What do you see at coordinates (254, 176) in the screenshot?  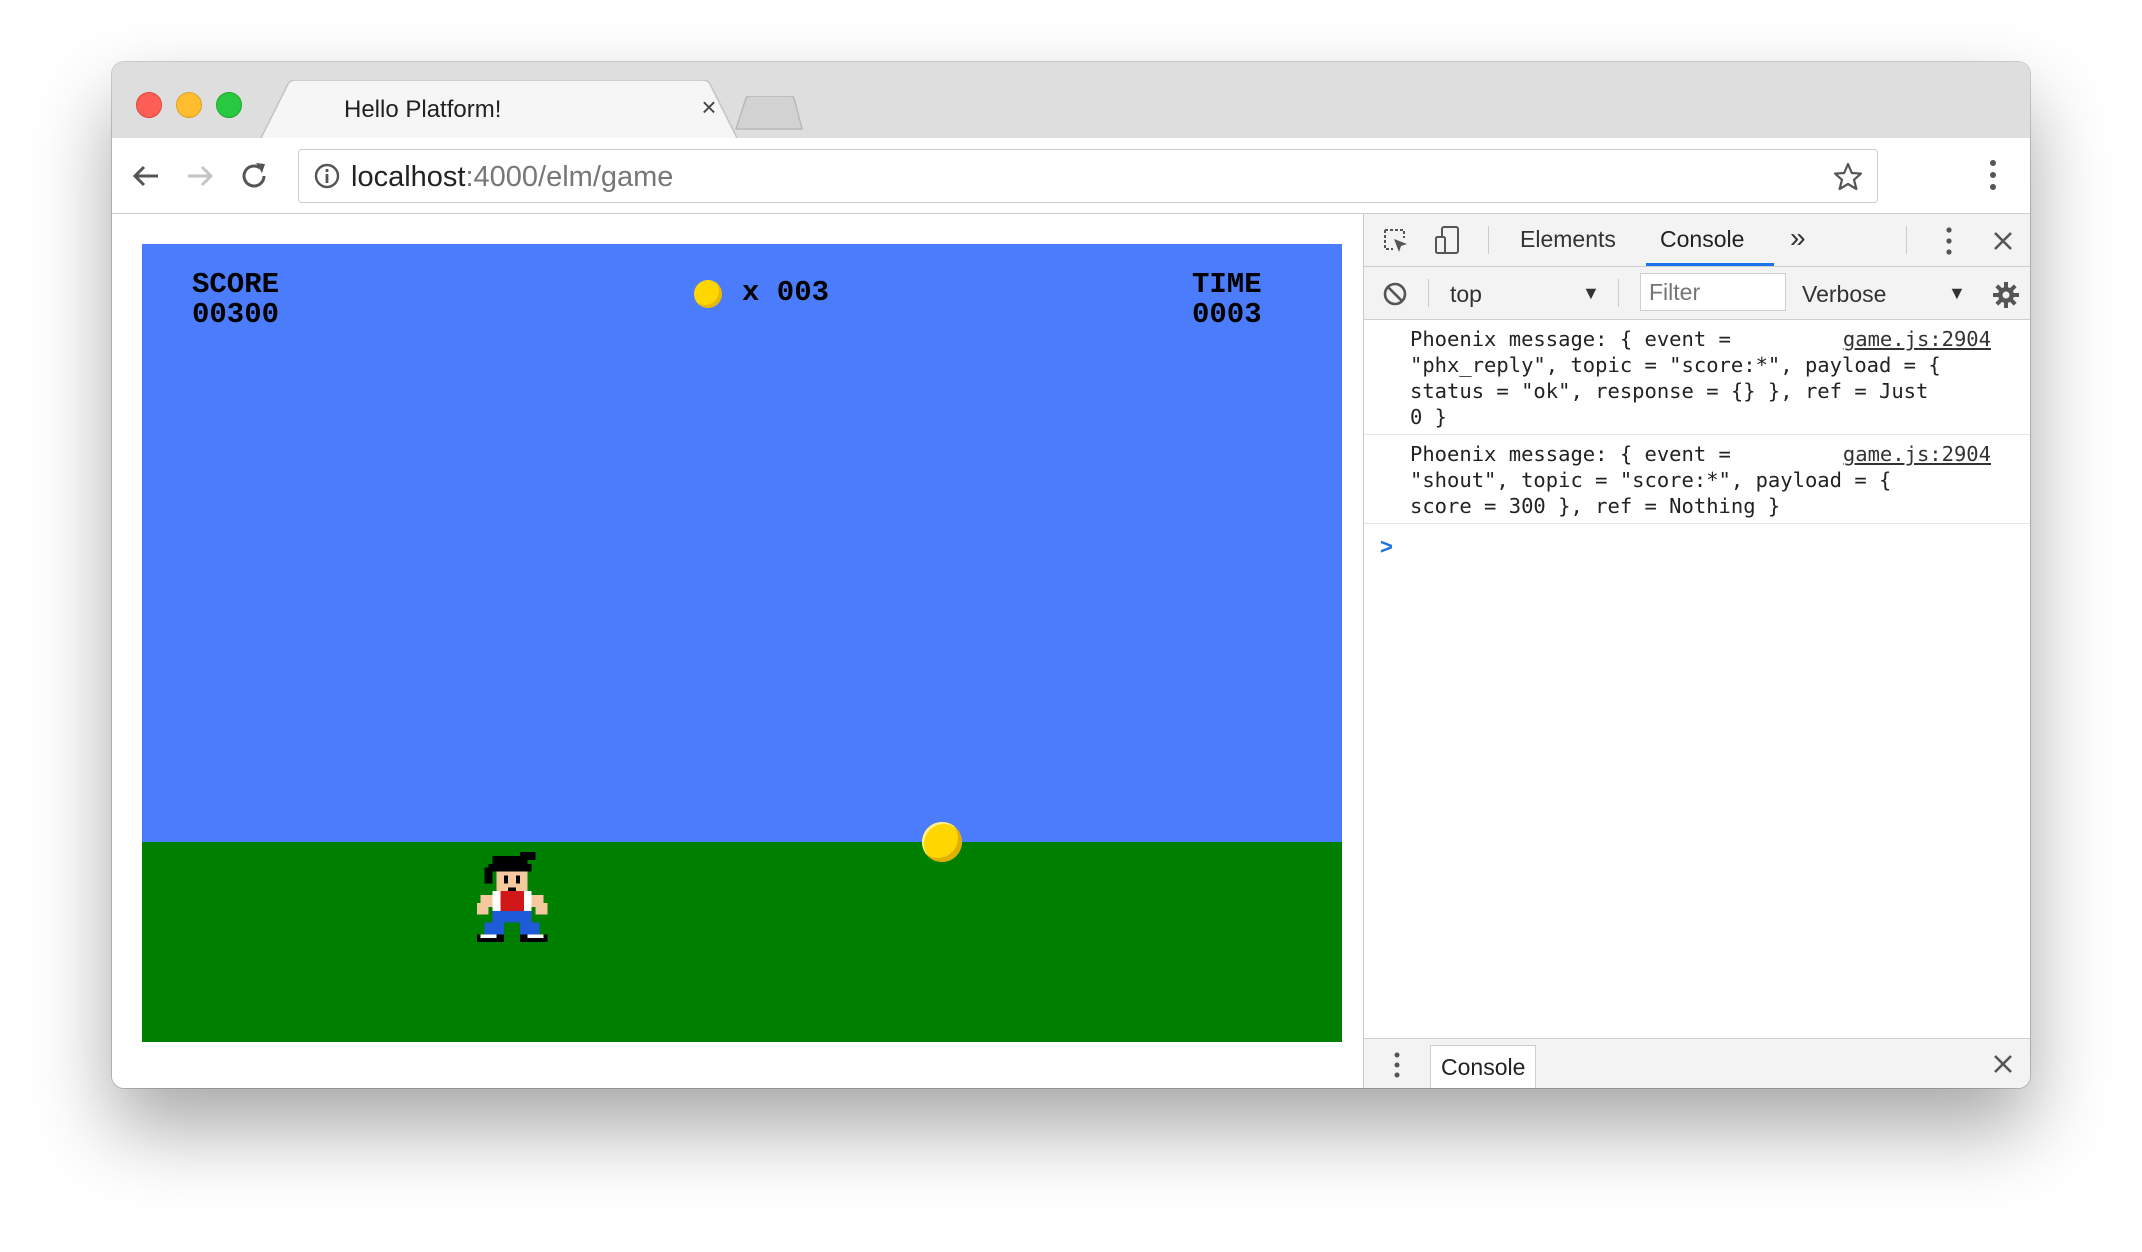 I see `reload-icon` at bounding box center [254, 176].